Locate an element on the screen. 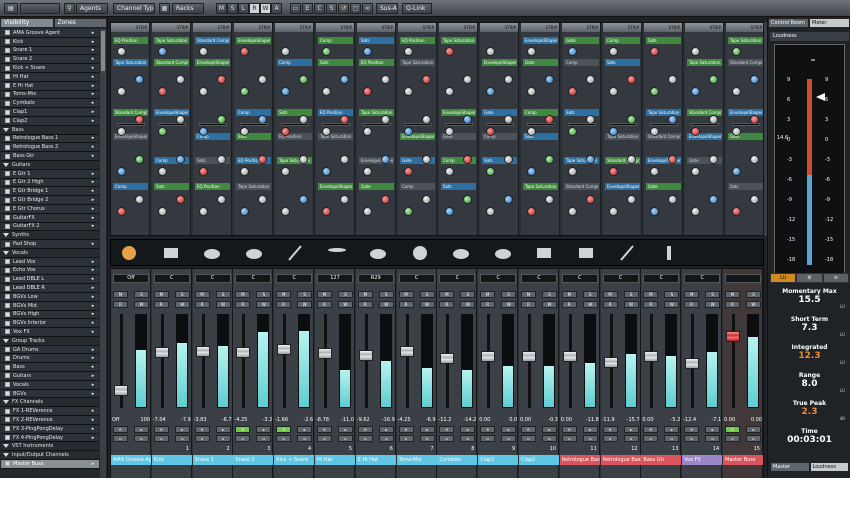 The image size is (850, 518). channel-name: Snare 2 is located at coordinates (253, 460).